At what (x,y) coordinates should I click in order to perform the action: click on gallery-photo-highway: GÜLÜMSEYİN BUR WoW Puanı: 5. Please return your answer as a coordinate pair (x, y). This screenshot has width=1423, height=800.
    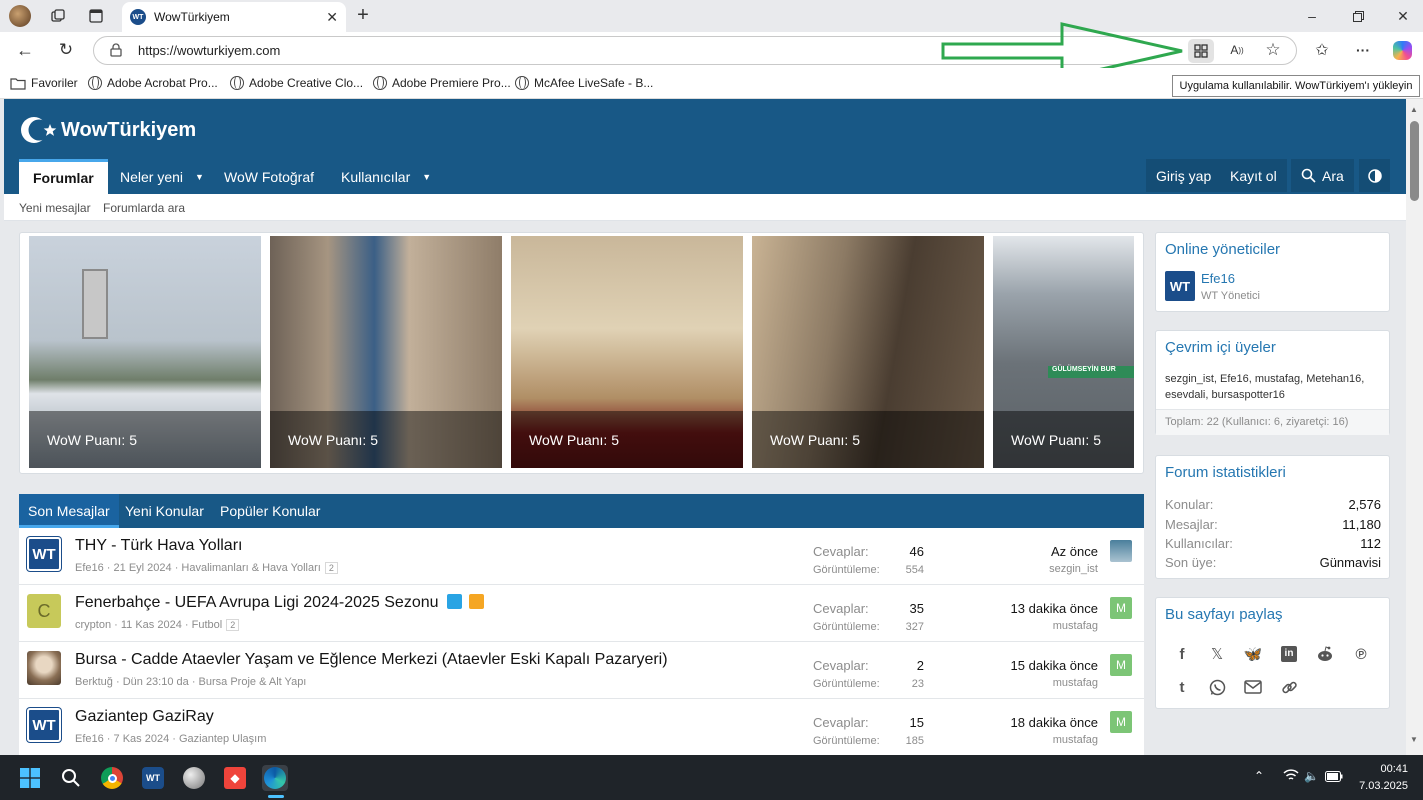
    Looking at the image, I should click on (1063, 352).